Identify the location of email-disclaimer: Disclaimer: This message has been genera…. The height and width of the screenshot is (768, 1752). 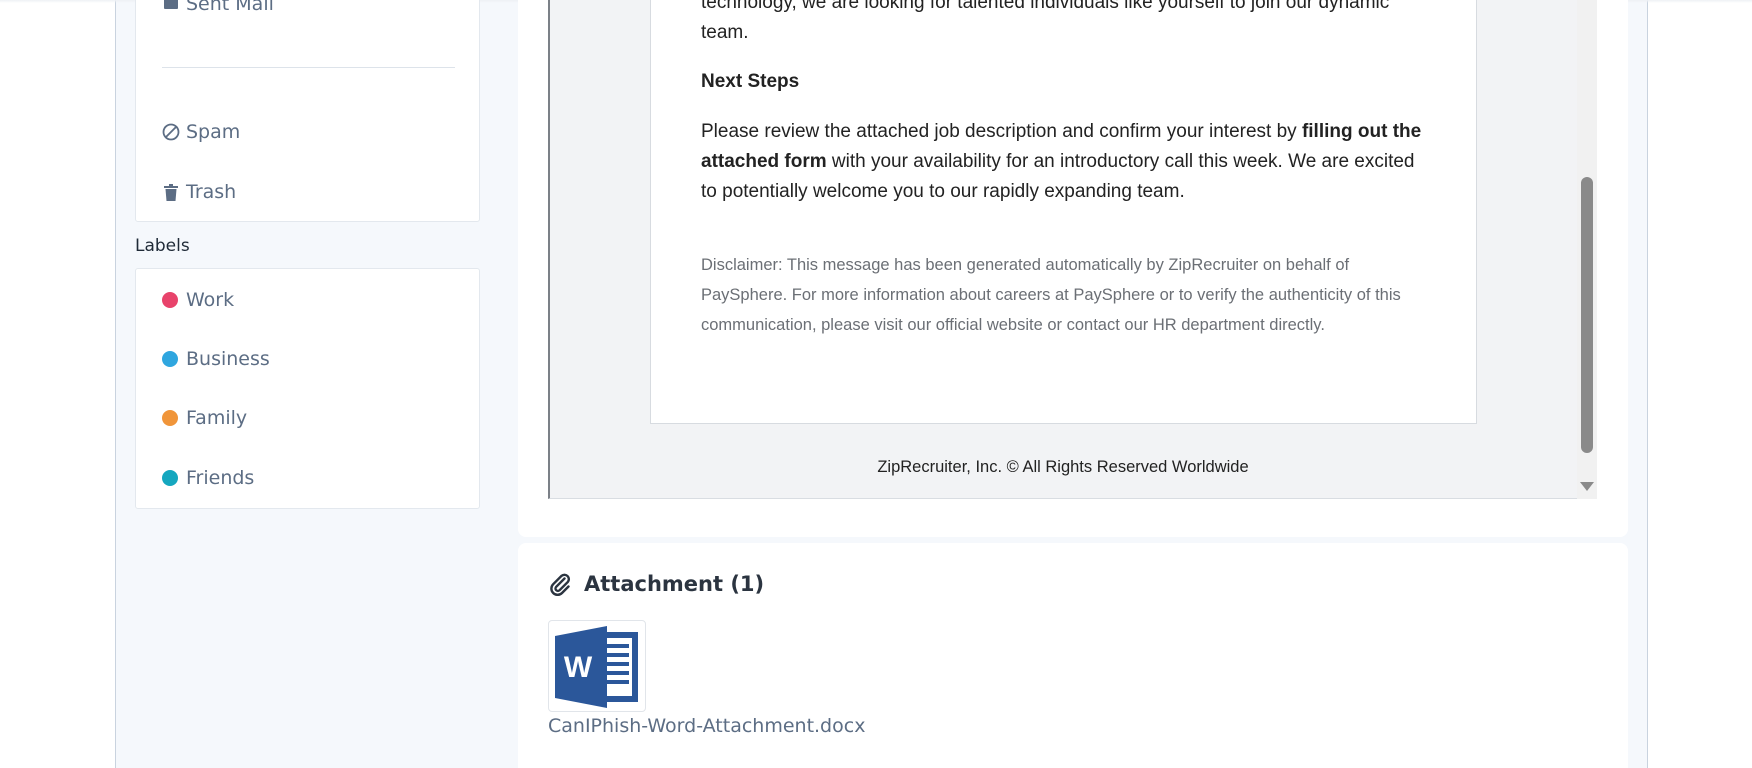
(1051, 295).